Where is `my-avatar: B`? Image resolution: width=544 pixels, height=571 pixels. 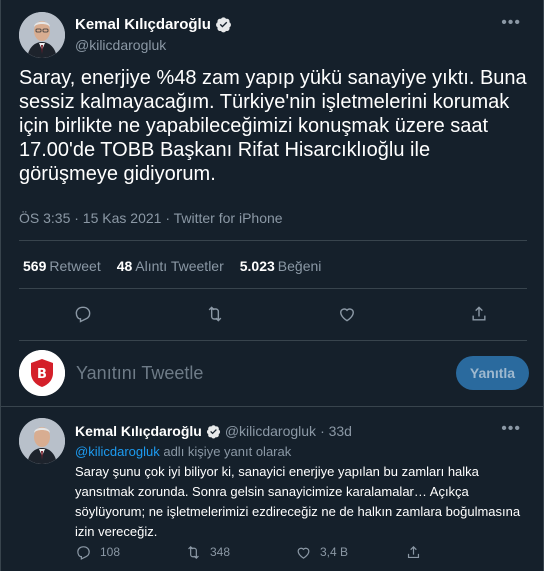
my-avatar: B is located at coordinates (42, 373).